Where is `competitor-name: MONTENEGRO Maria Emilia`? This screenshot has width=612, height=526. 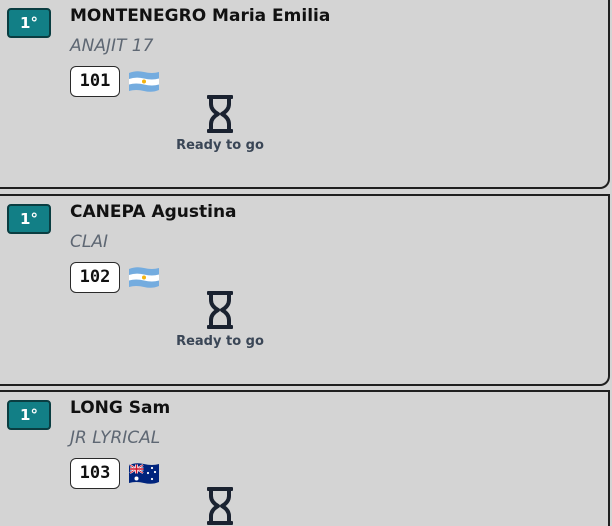 competitor-name: MONTENEGRO Maria Emilia is located at coordinates (200, 16).